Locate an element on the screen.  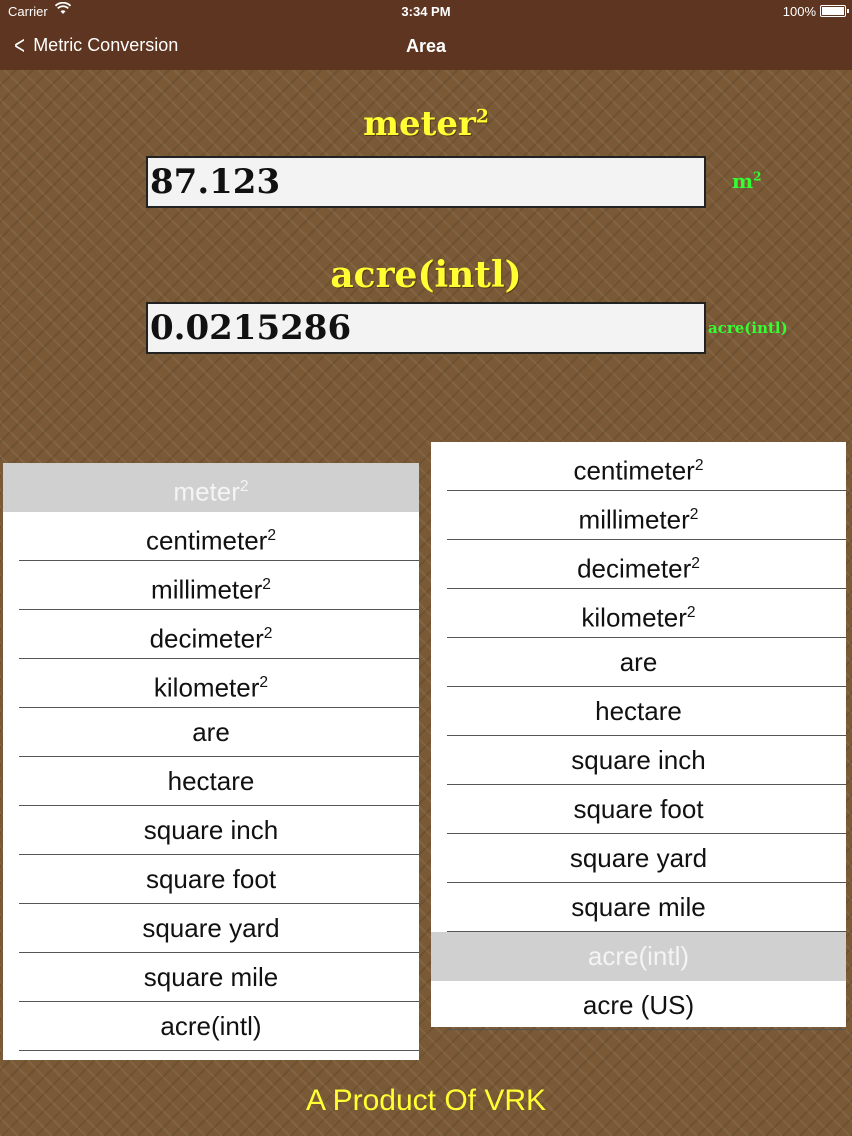
picker-option: acre (US) is located at coordinates (638, 1005).